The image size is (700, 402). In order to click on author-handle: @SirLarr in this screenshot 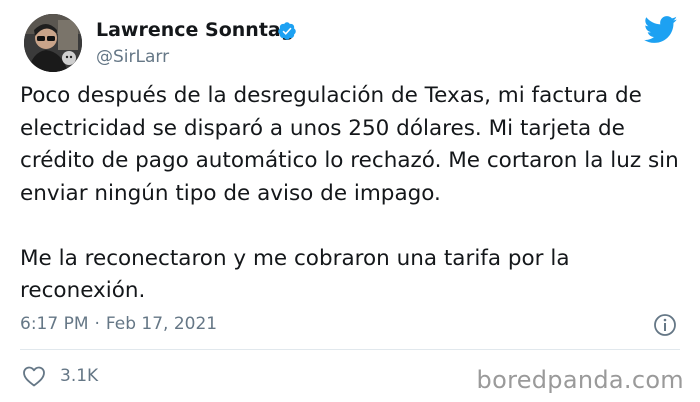, I will do `click(132, 57)`.